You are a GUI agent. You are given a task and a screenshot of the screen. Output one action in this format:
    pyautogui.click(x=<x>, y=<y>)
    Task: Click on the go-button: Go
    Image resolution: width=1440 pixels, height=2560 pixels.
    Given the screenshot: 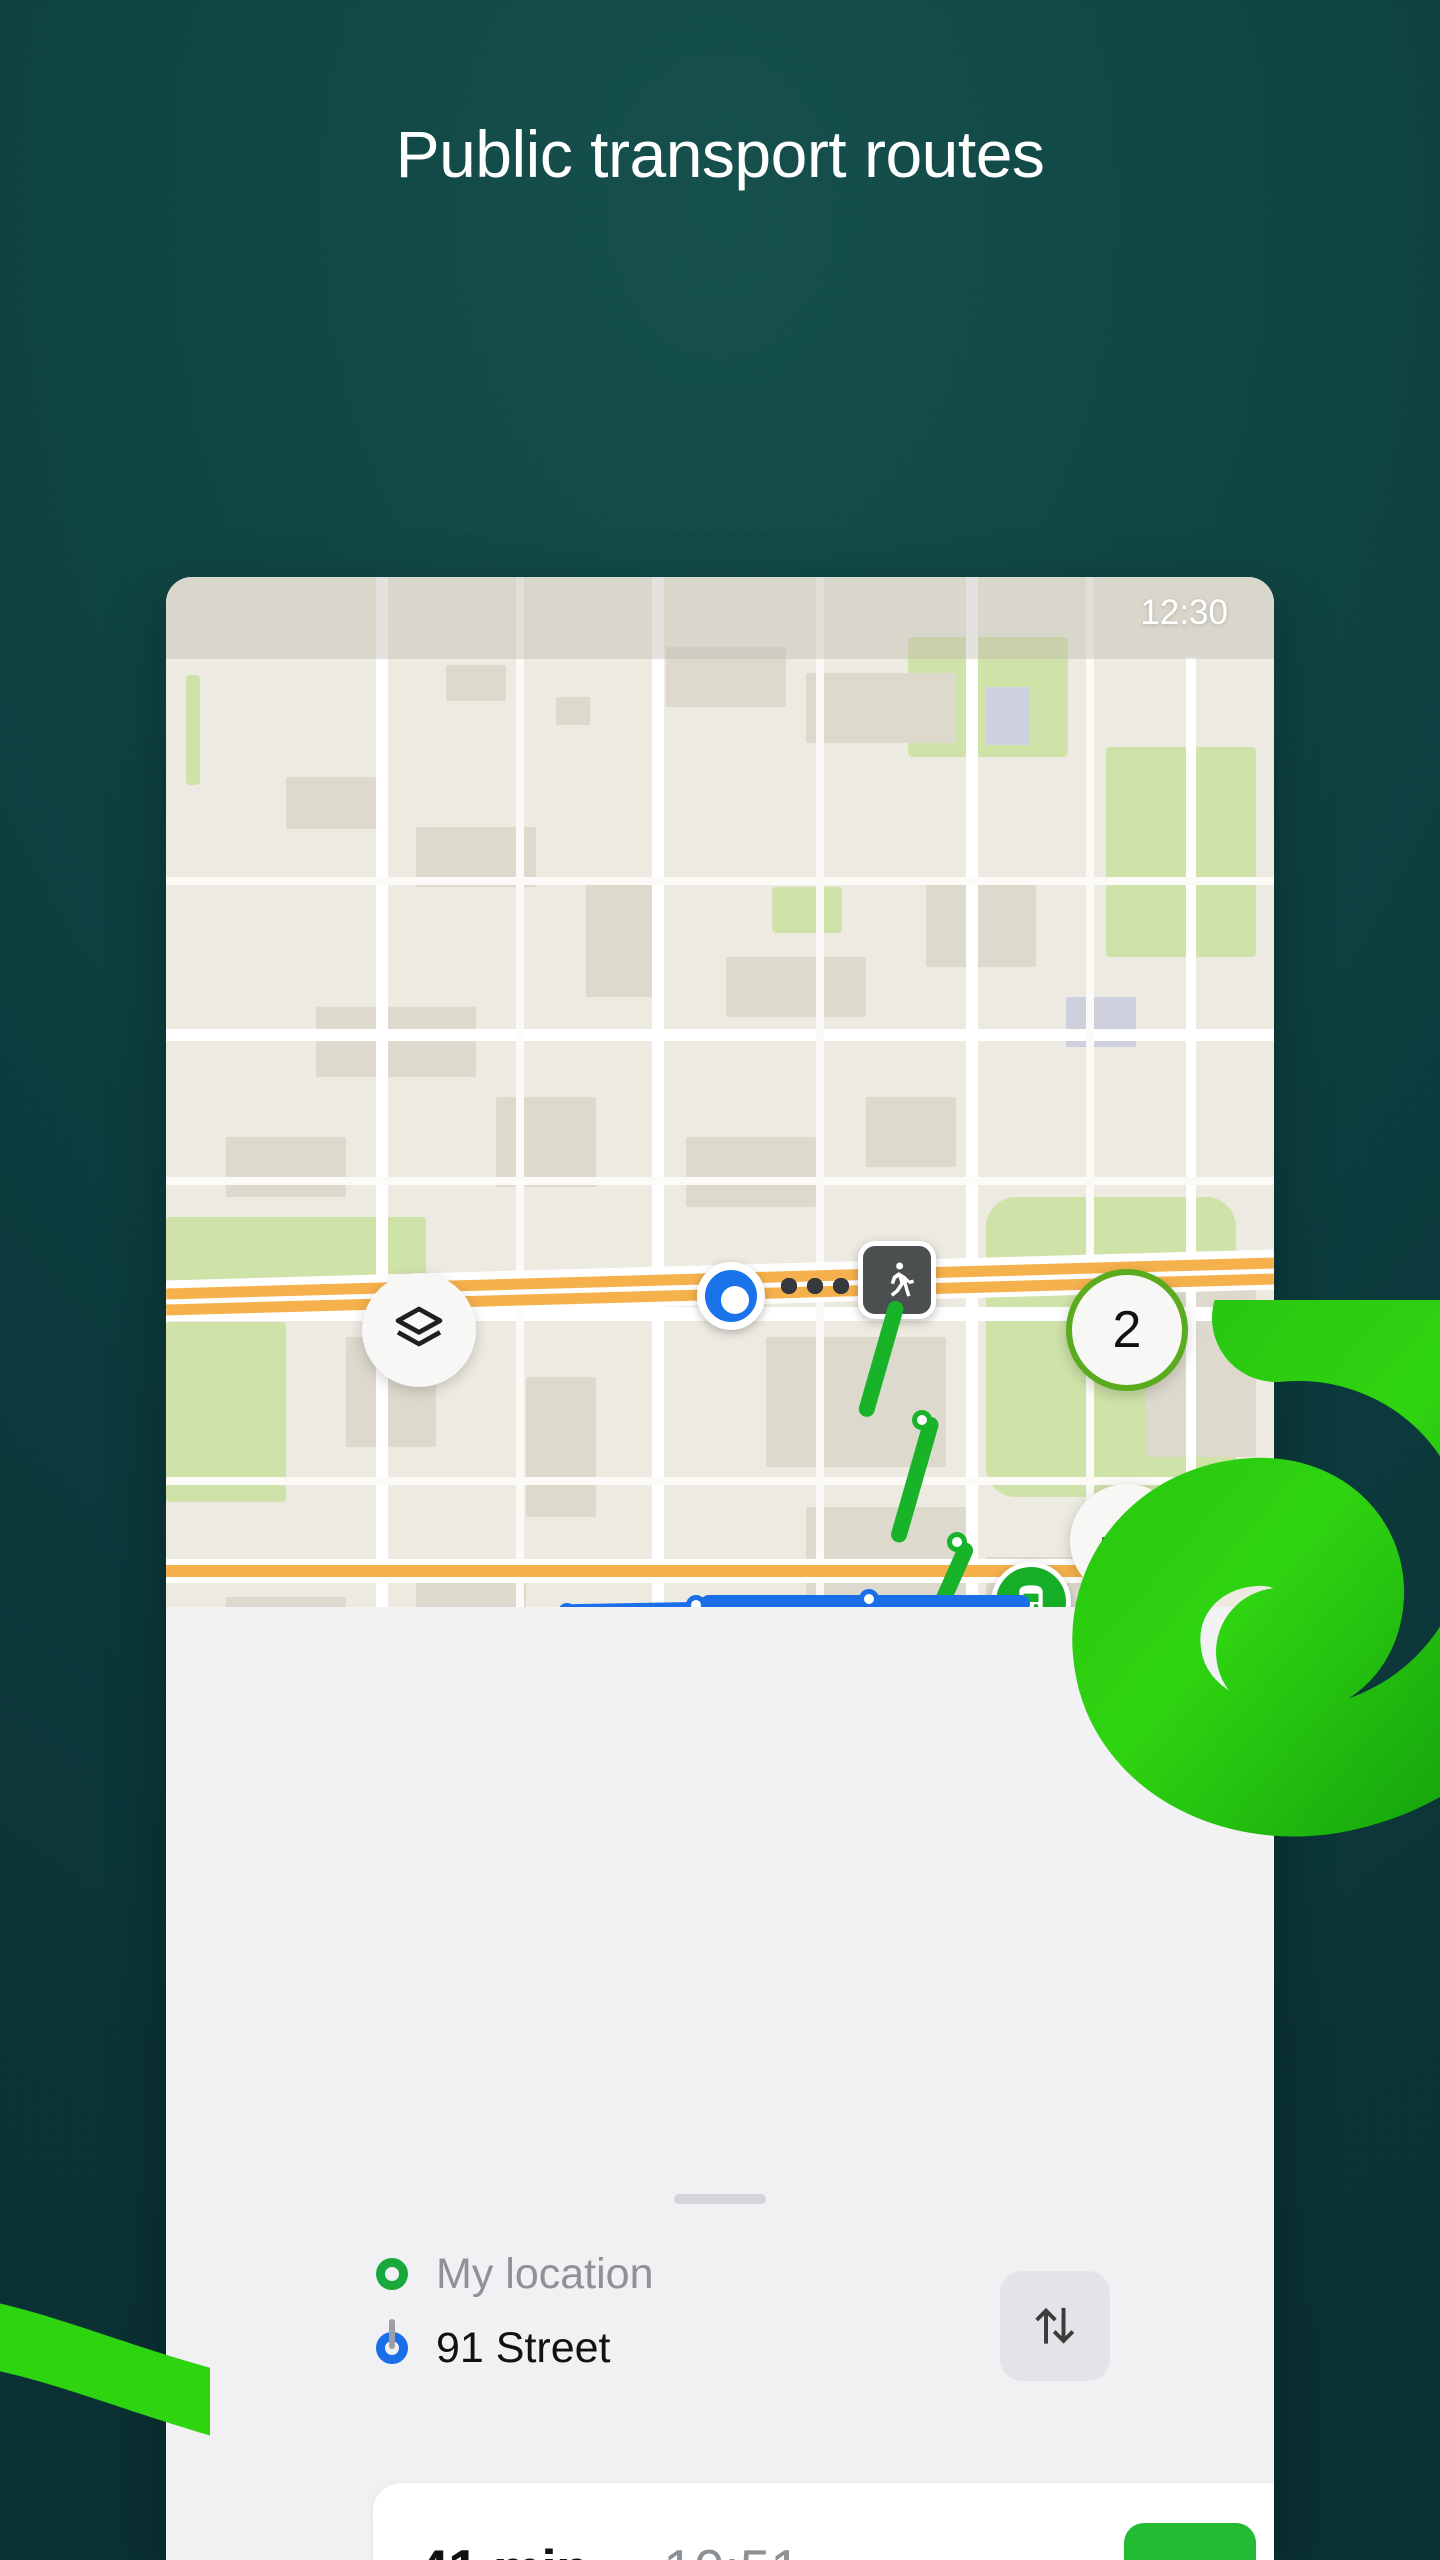 What is the action you would take?
    pyautogui.click(x=1190, y=2541)
    